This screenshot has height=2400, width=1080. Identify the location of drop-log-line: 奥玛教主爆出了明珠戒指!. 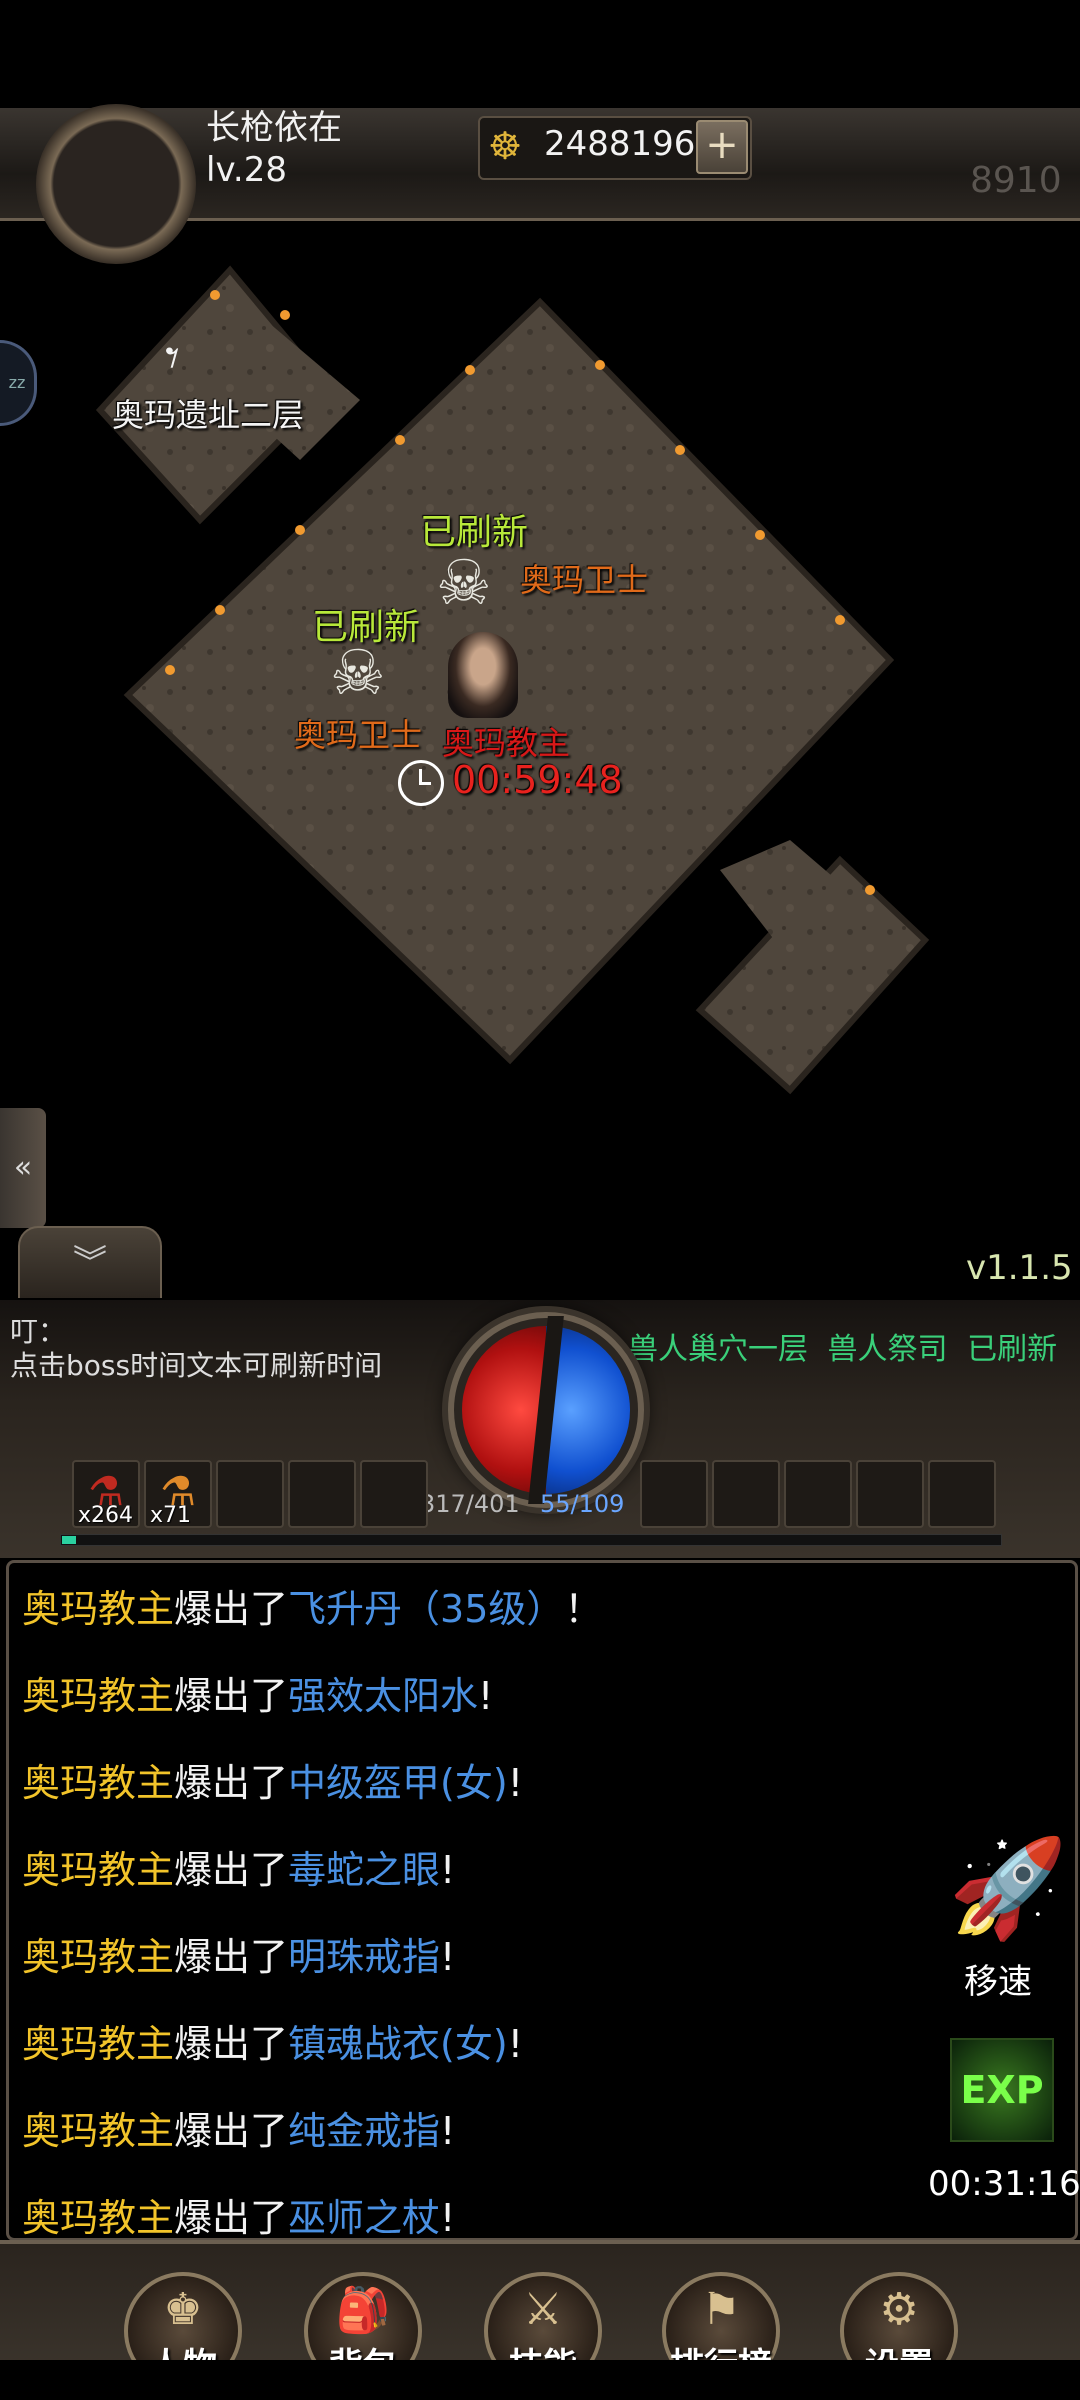
(238, 1953).